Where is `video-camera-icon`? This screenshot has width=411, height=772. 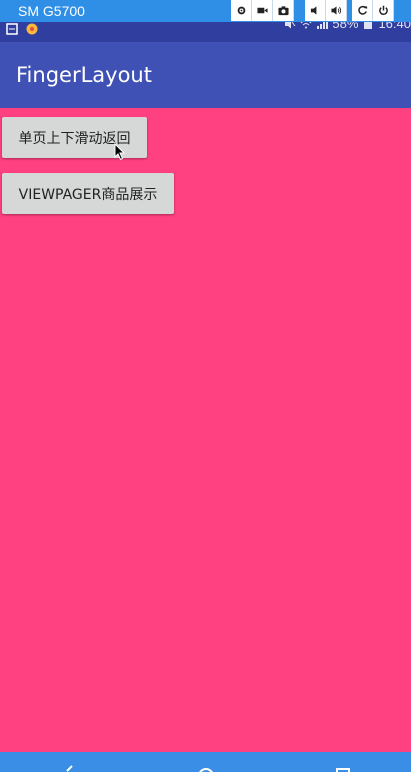
video-camera-icon is located at coordinates (262, 10).